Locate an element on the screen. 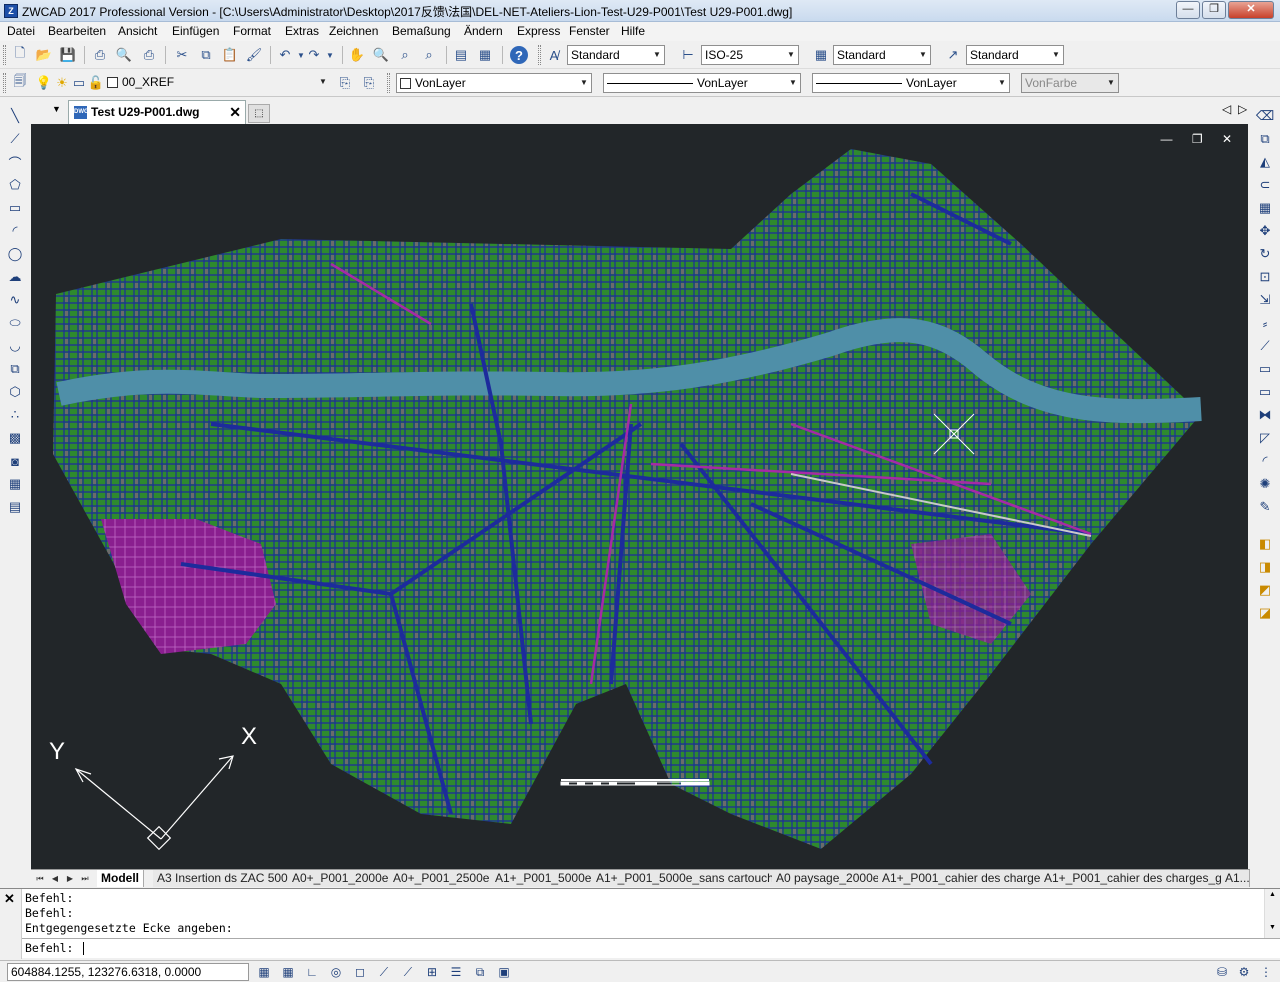  menu-extras: Extras is located at coordinates (302, 31).